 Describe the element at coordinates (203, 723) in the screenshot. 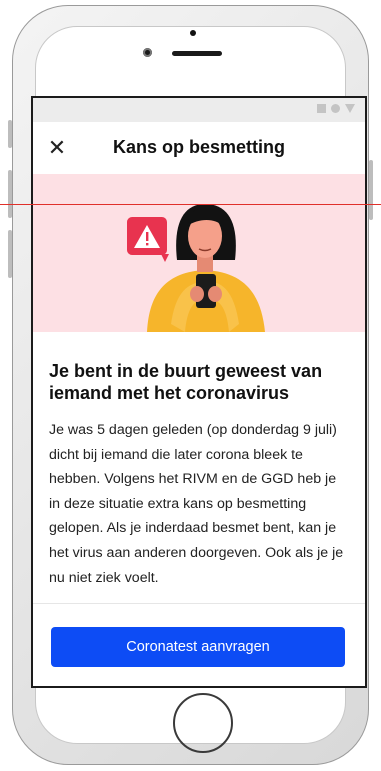

I see `home-button` at that location.